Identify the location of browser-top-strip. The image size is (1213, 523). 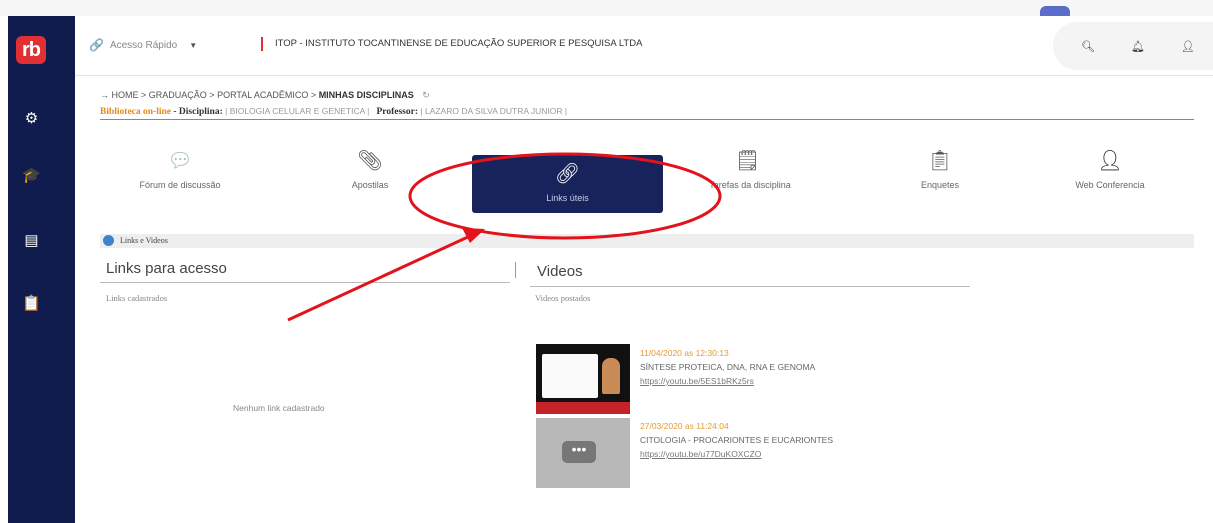
(606, 8).